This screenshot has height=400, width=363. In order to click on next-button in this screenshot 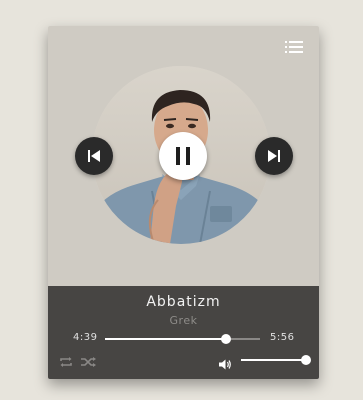, I will do `click(274, 156)`.